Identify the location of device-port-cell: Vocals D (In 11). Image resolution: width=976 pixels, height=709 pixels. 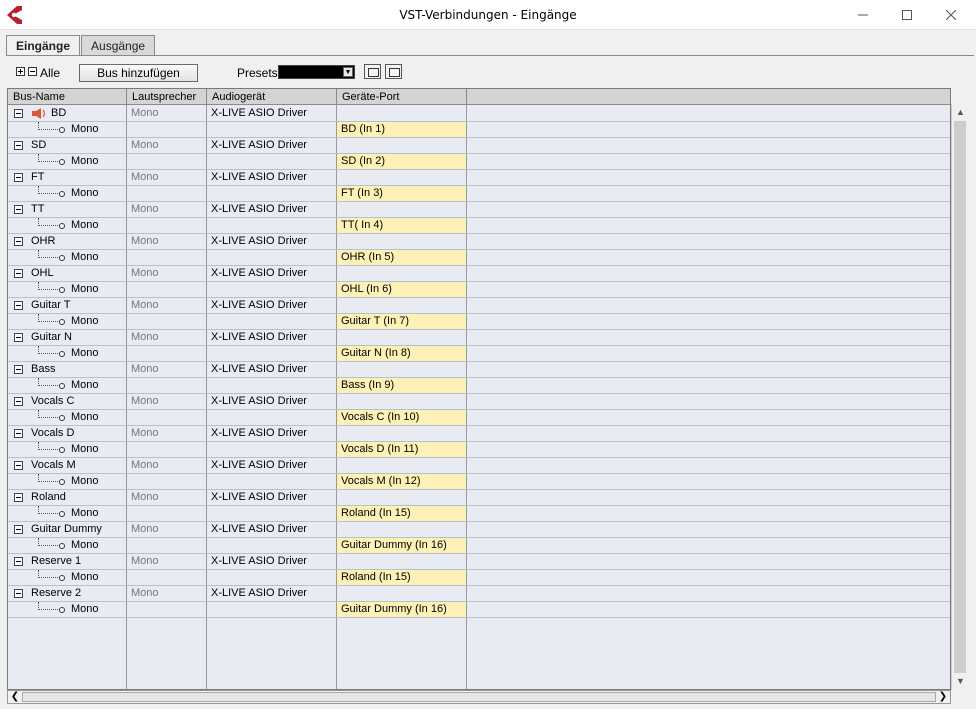
(401, 449).